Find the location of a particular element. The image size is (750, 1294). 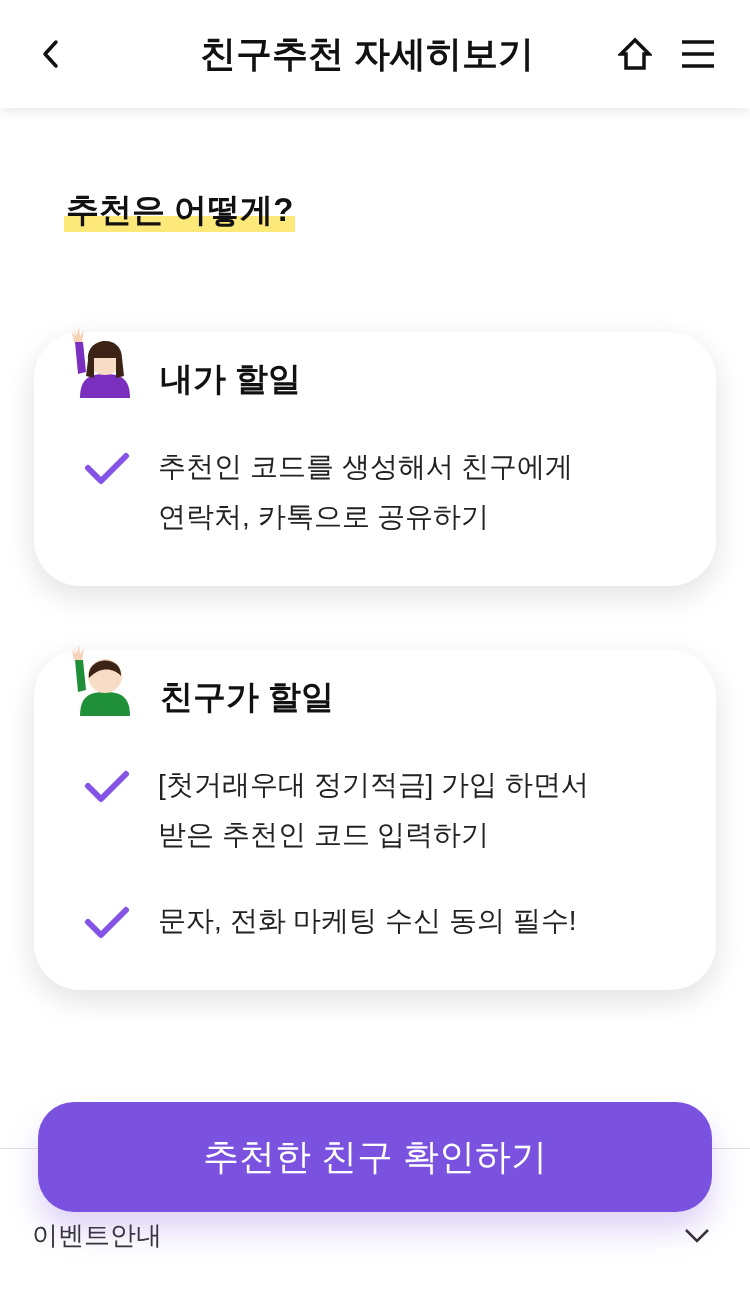

confirm-button: 추천한 친구 확인하기 is located at coordinates (375, 1157).